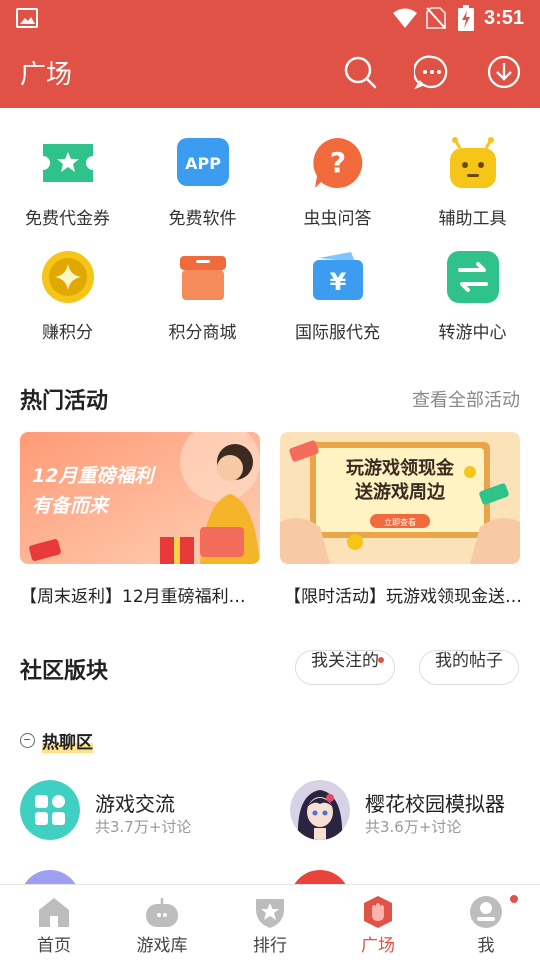  Describe the element at coordinates (337, 219) in the screenshot. I see `shortcut-label: 虫虫问答` at that location.